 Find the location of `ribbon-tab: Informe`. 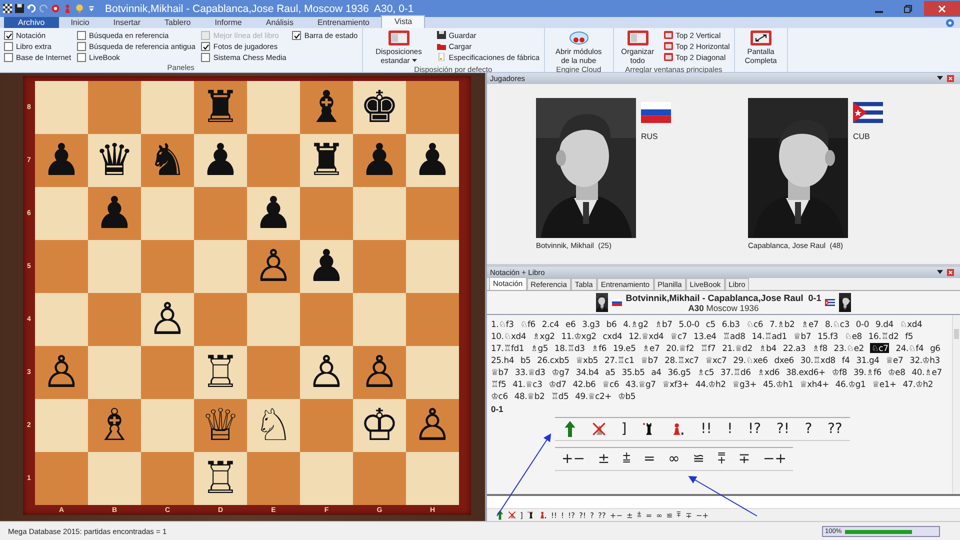

ribbon-tab: Informe is located at coordinates (228, 22).